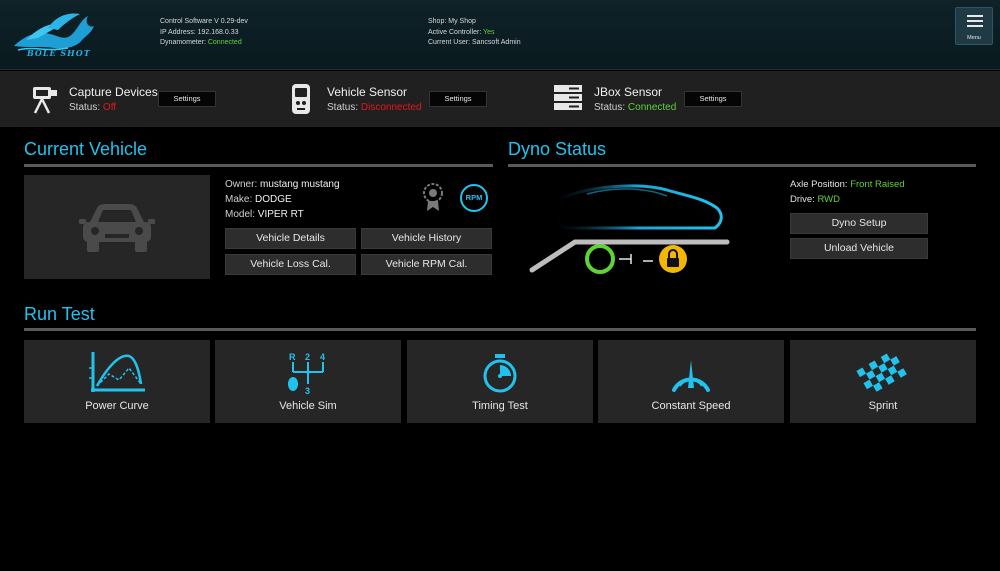  Describe the element at coordinates (847, 192) in the screenshot. I see `dyno-info: Axle Position: Front Raised Drive: RWD` at that location.